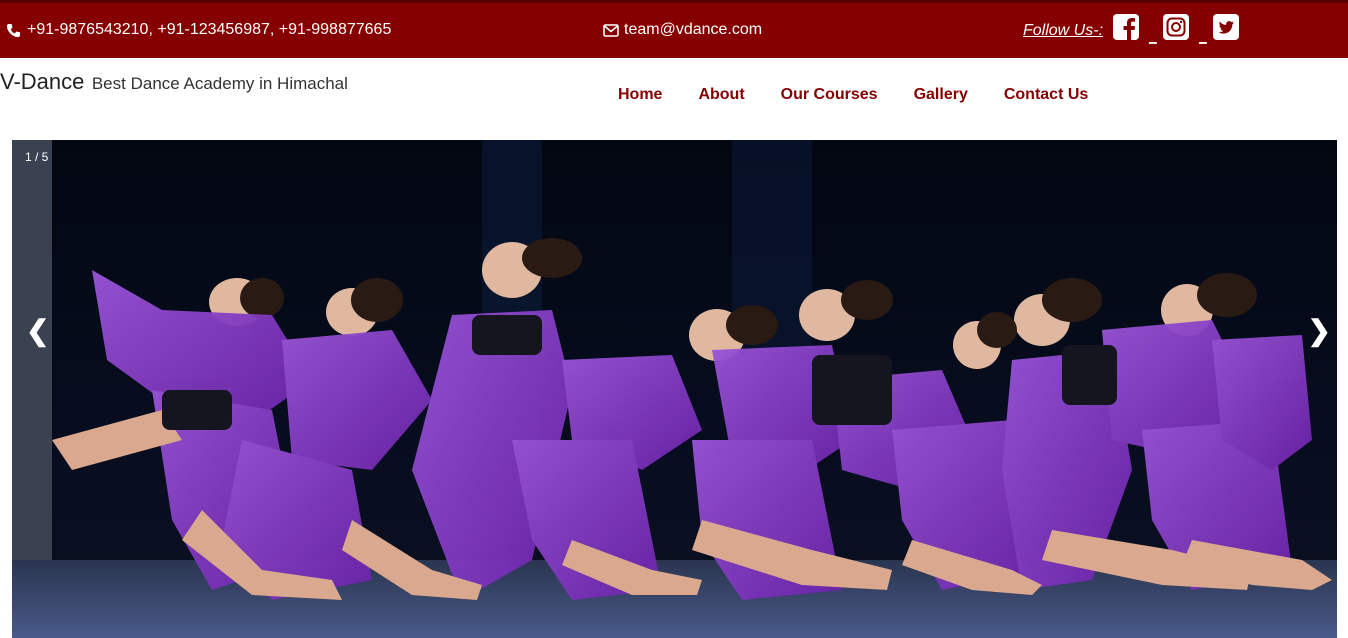 This screenshot has width=1348, height=638. Describe the element at coordinates (1219, 28) in the screenshot. I see `twitter-icon: _` at that location.